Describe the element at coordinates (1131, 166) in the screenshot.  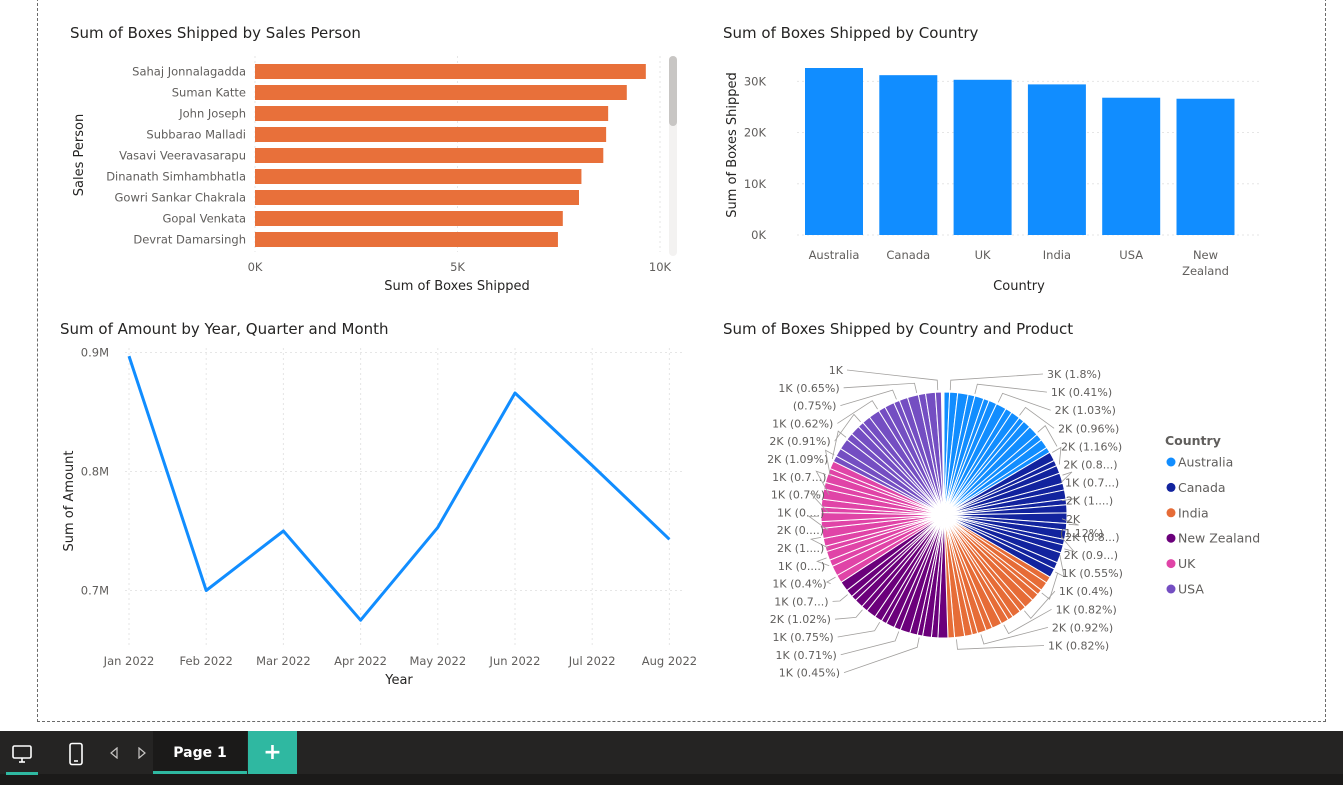
I see `bar-usa` at that location.